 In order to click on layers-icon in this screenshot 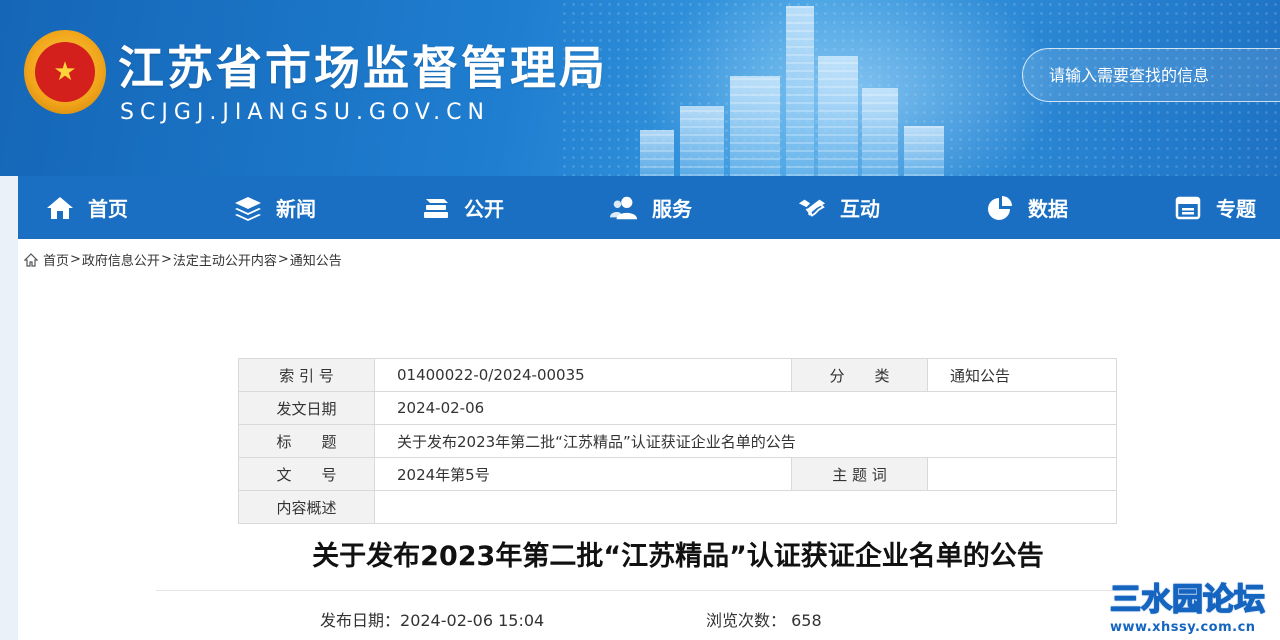, I will do `click(248, 208)`.